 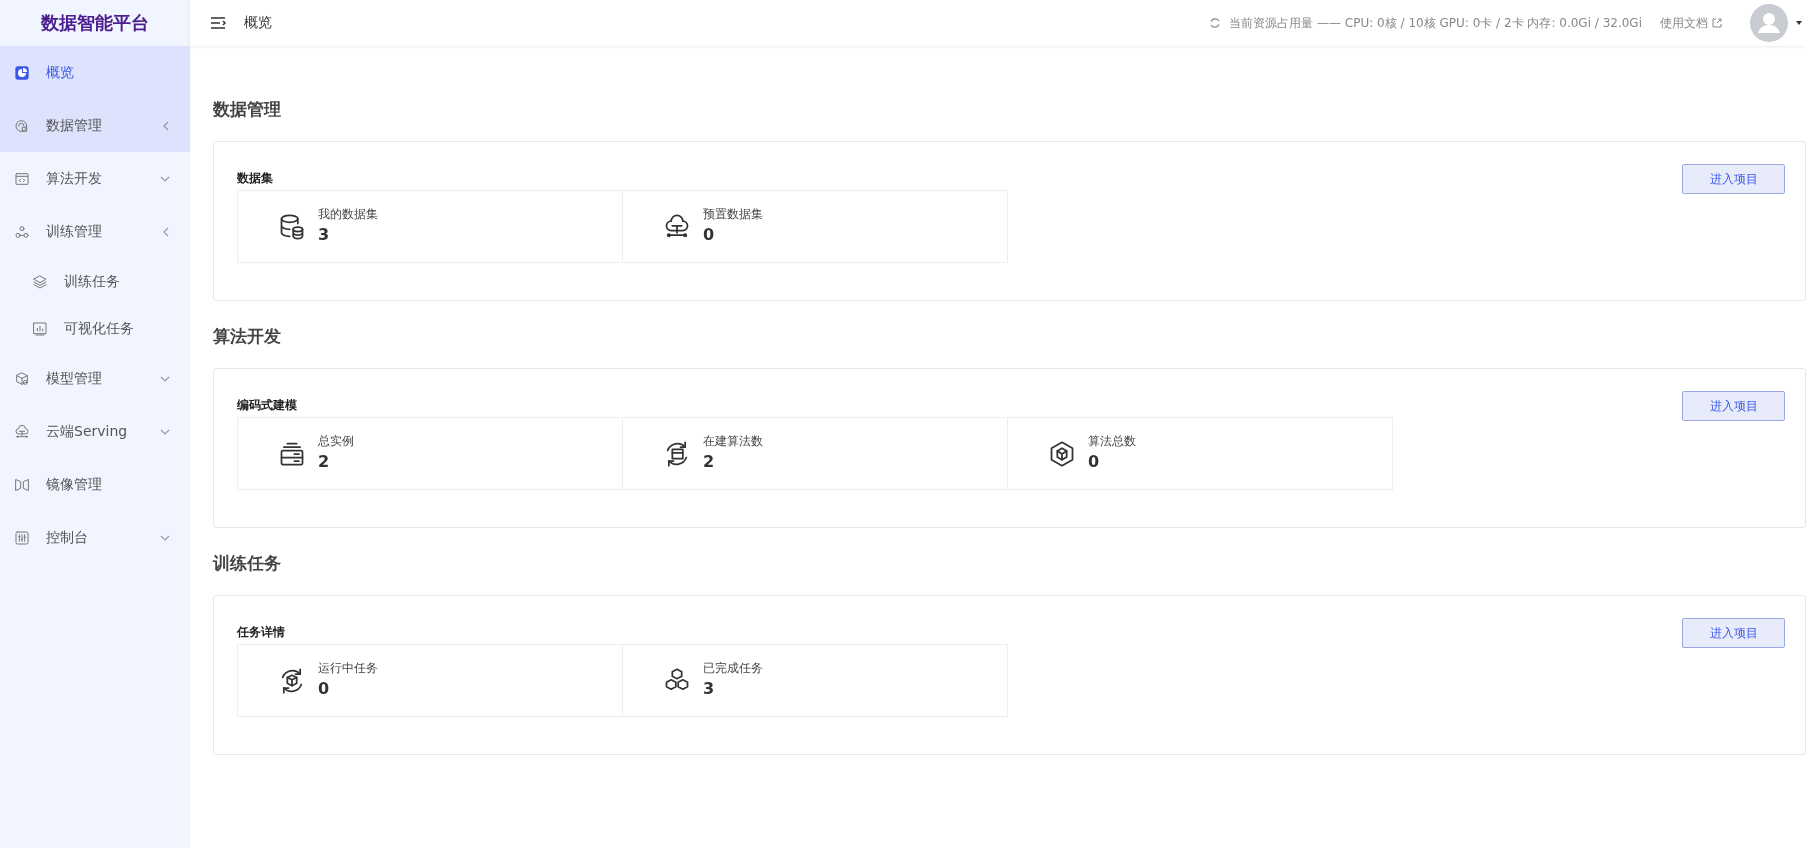 I want to click on sidebar-item: 数据管理, so click(x=95, y=125).